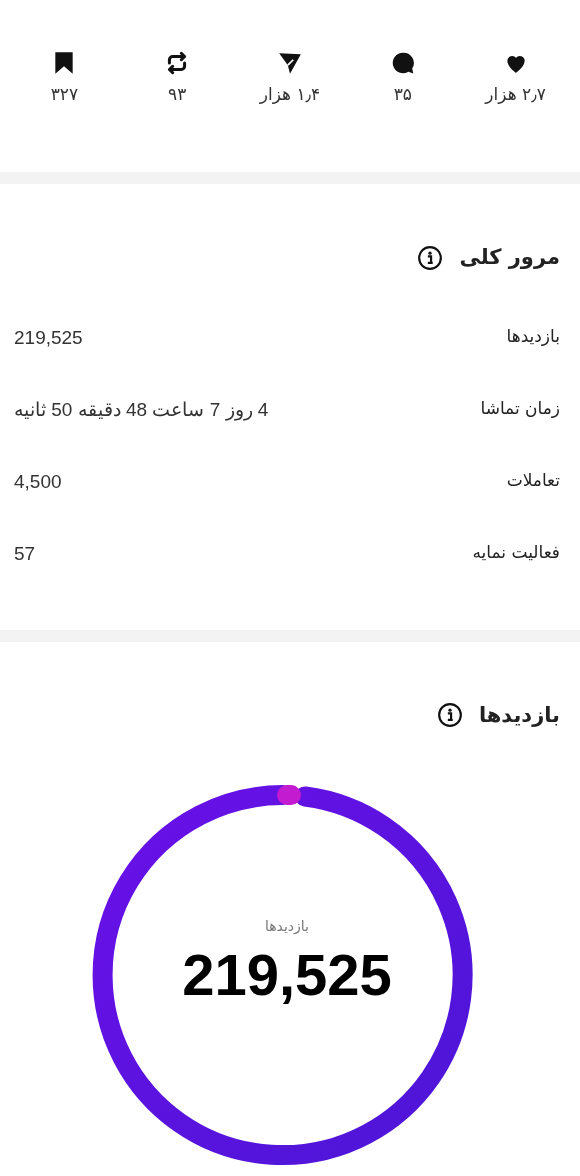 This screenshot has height=1176, width=580. I want to click on stat-count: ۲٫۷ هزار, so click(515, 94).